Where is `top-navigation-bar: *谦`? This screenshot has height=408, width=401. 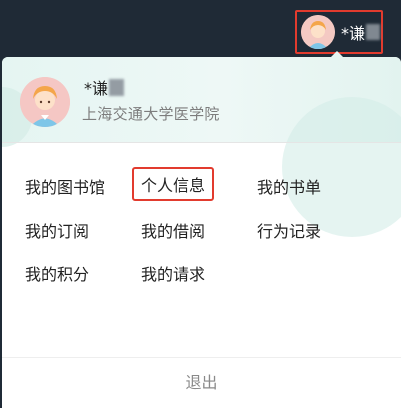
top-navigation-bar: *谦 is located at coordinates (200, 29).